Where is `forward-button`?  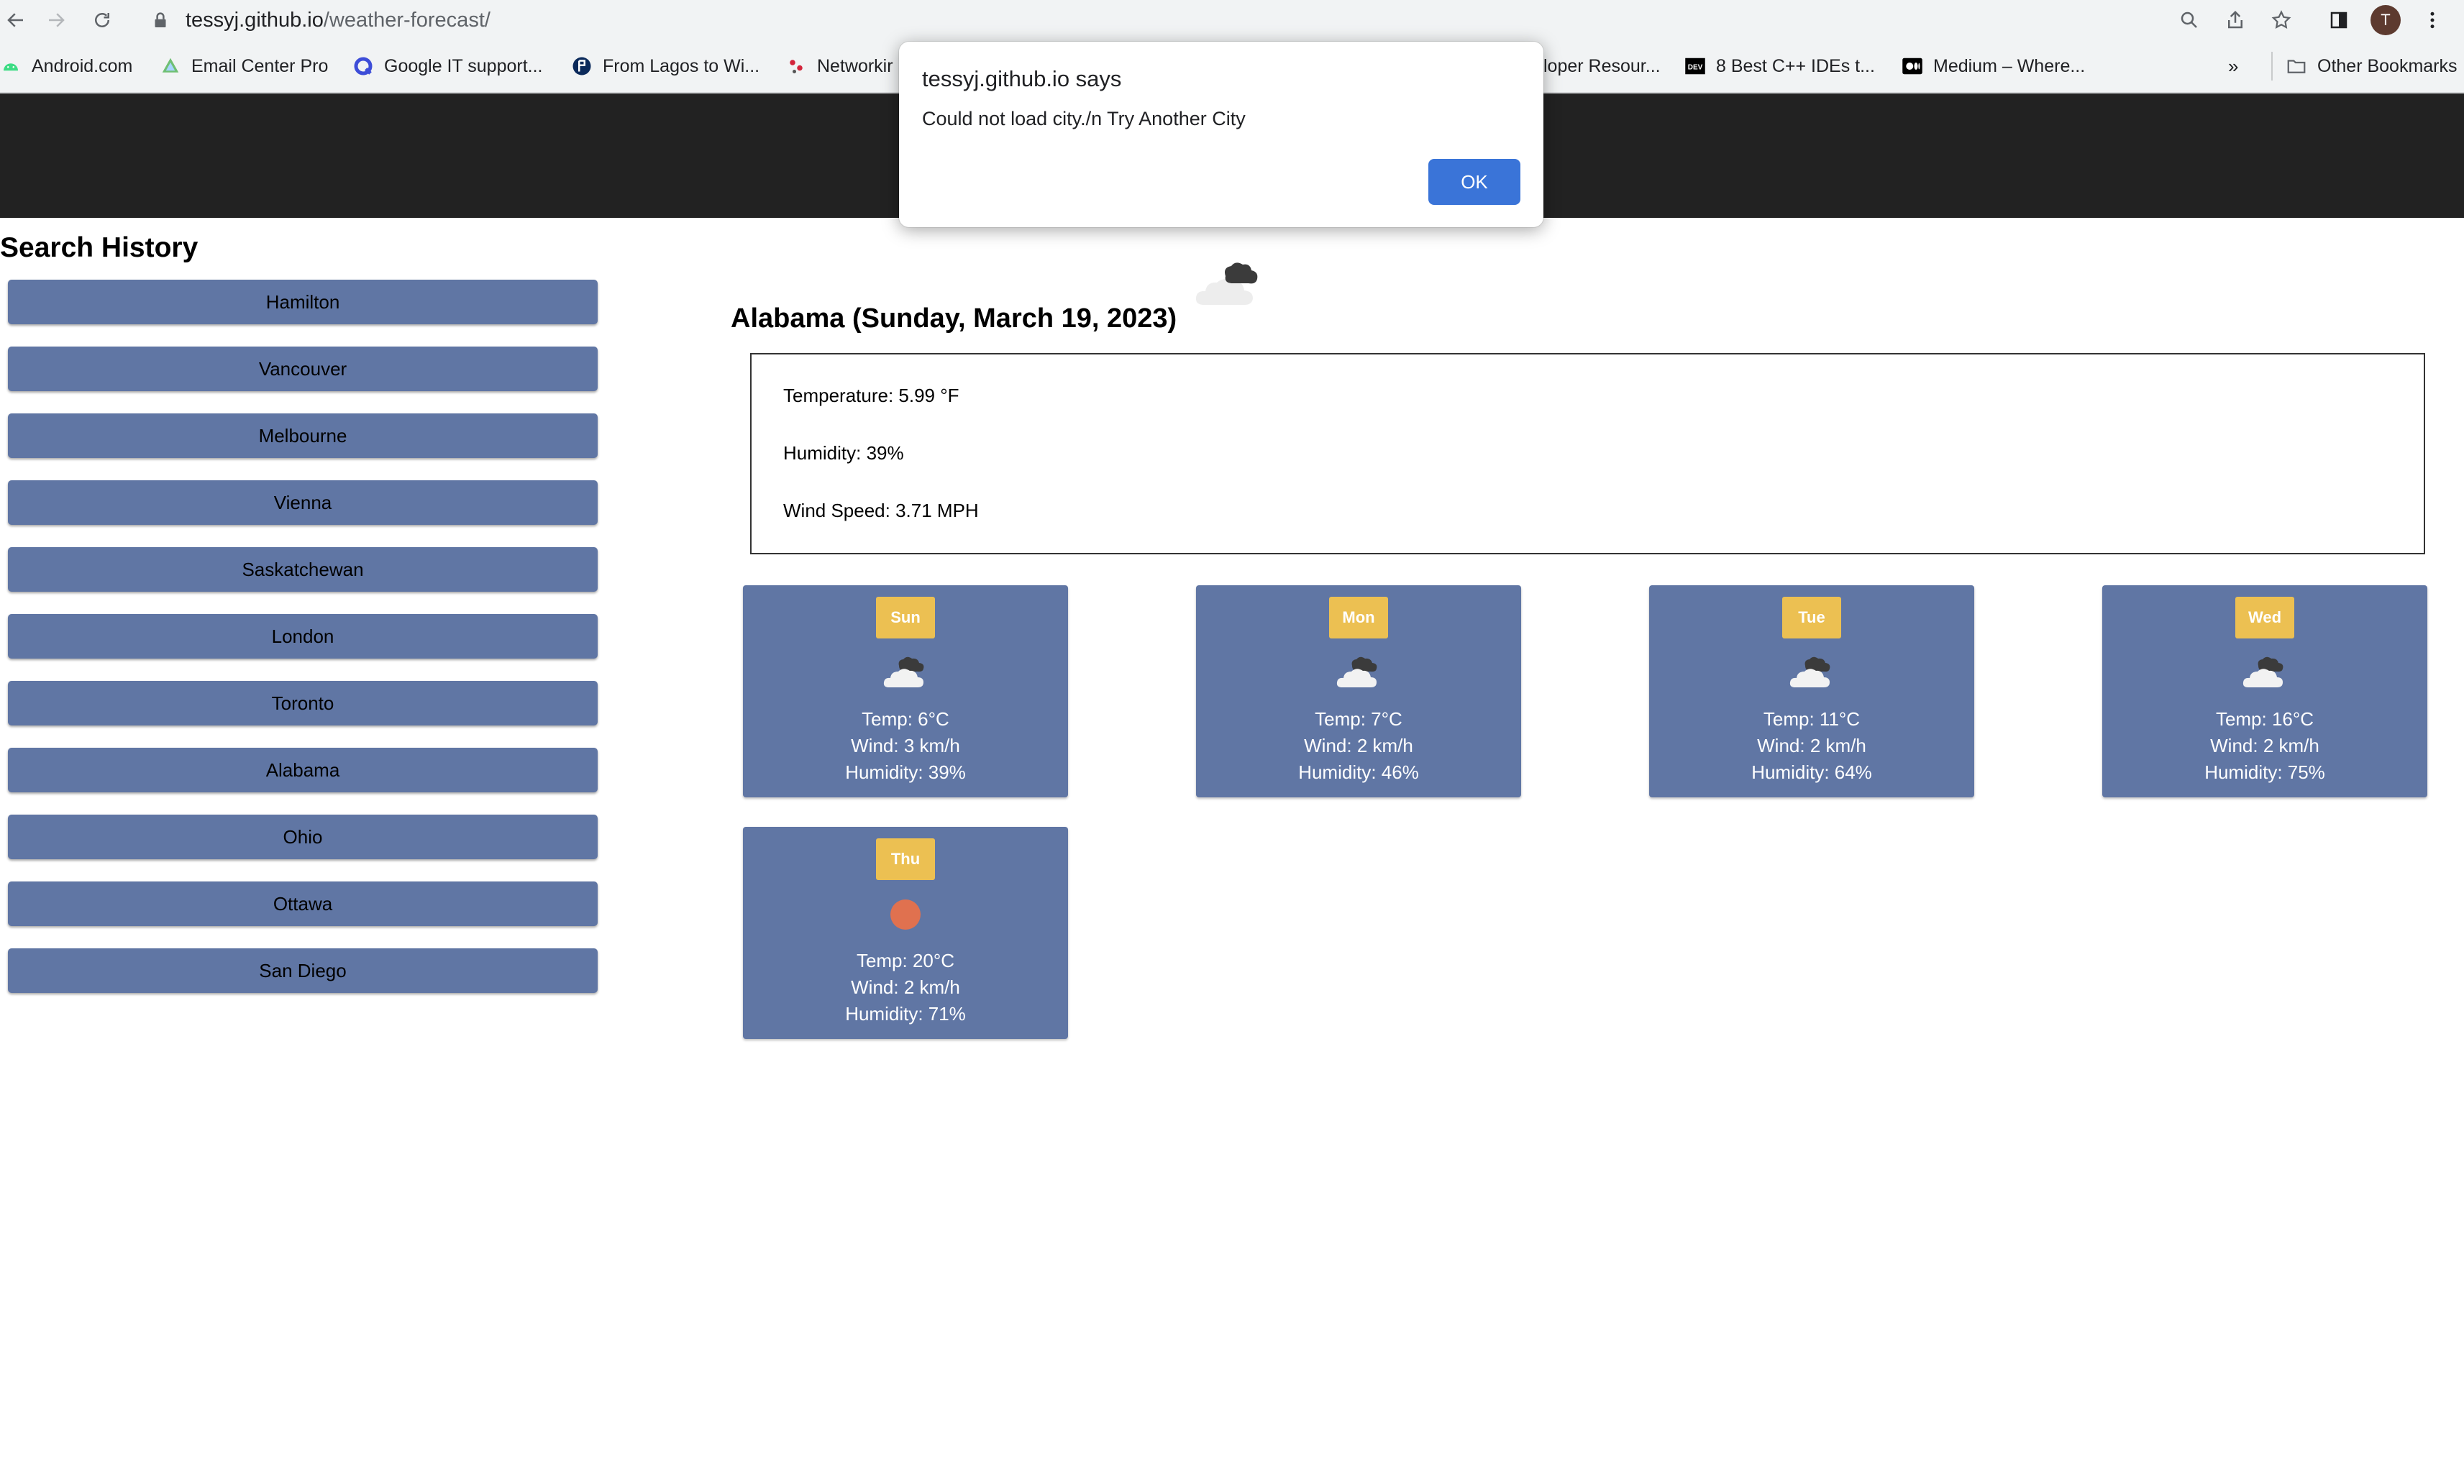
forward-button is located at coordinates (56, 20).